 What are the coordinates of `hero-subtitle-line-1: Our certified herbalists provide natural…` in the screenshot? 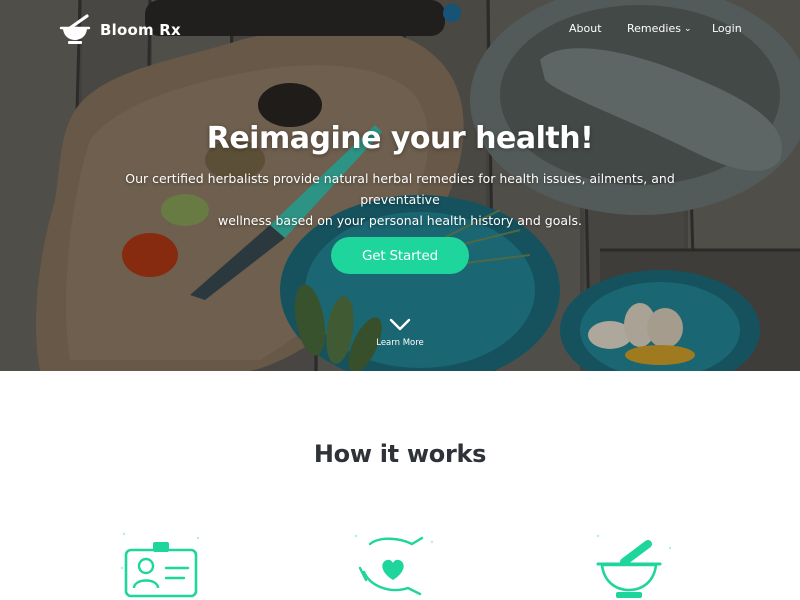 It's located at (400, 189).